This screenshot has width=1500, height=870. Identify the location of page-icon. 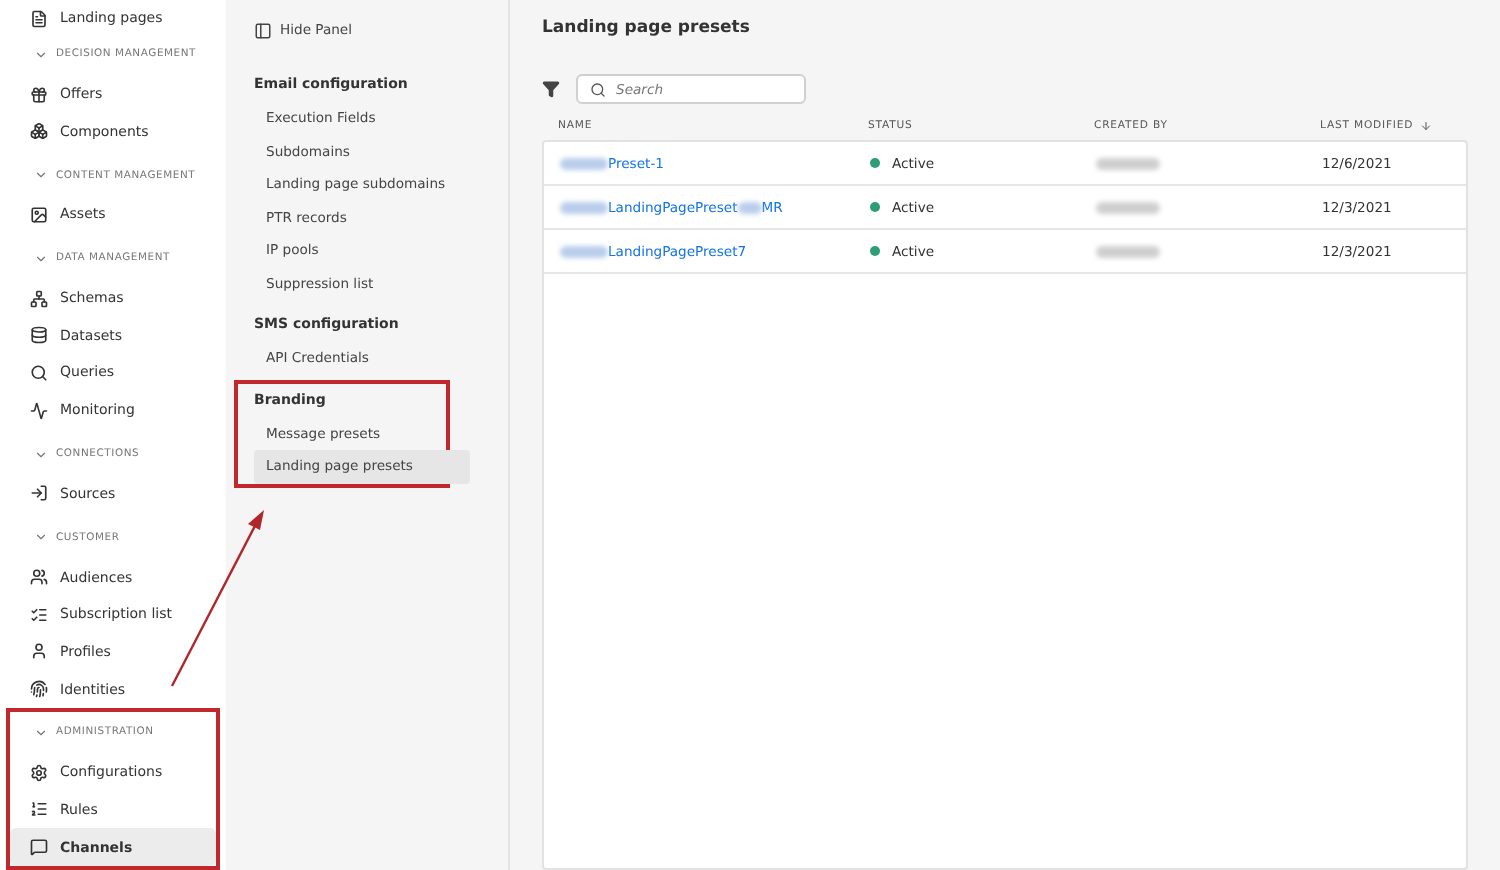
(39, 18).